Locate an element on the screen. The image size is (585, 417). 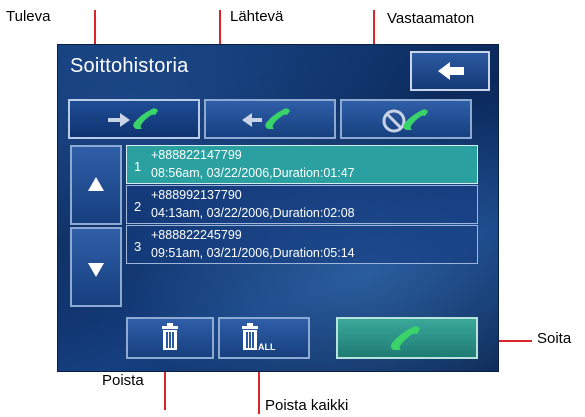
callout-missed: Vastaamaton is located at coordinates (431, 18).